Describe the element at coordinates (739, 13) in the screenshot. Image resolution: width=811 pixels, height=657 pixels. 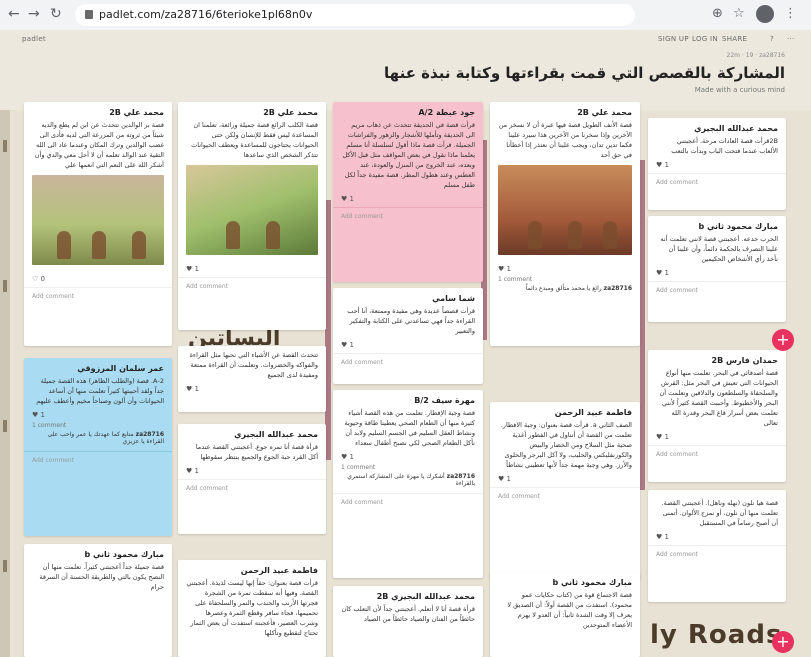
I see `star-icon: ☆` at that location.